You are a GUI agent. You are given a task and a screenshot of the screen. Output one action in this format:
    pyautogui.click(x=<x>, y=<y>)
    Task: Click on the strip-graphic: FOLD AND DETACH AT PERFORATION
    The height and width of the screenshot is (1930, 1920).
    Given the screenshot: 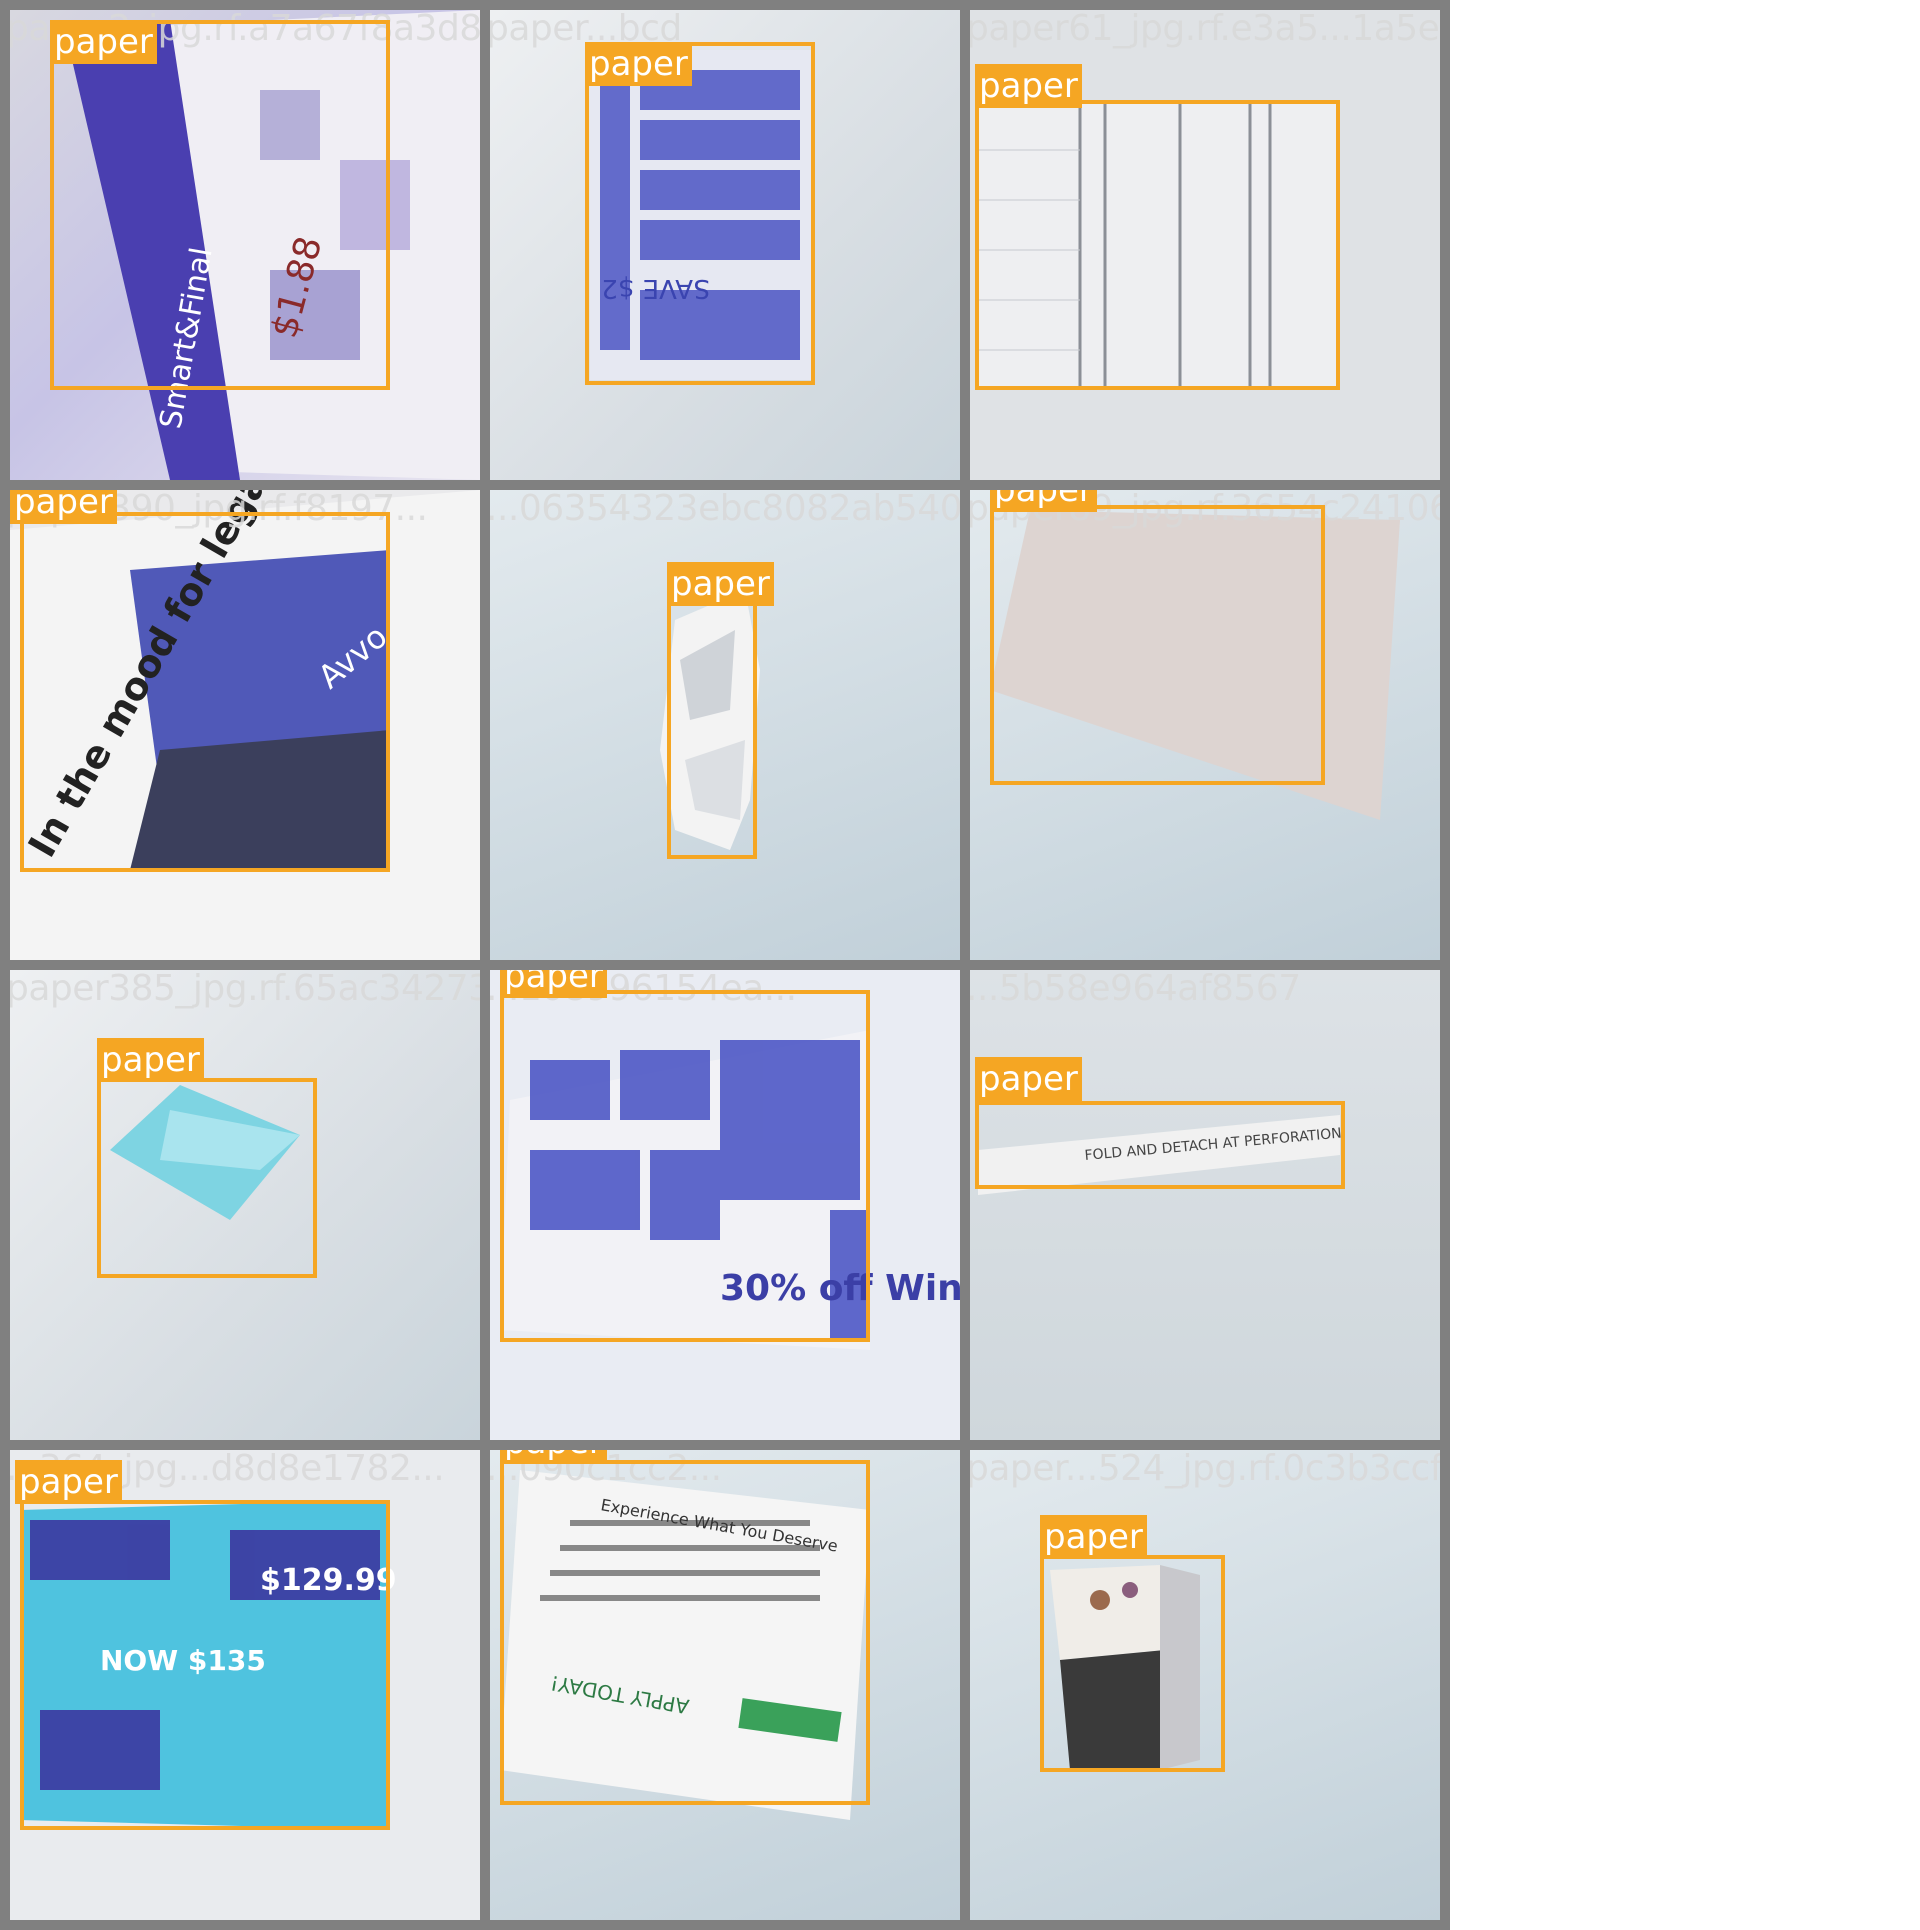 What is the action you would take?
    pyautogui.click(x=1160, y=1155)
    